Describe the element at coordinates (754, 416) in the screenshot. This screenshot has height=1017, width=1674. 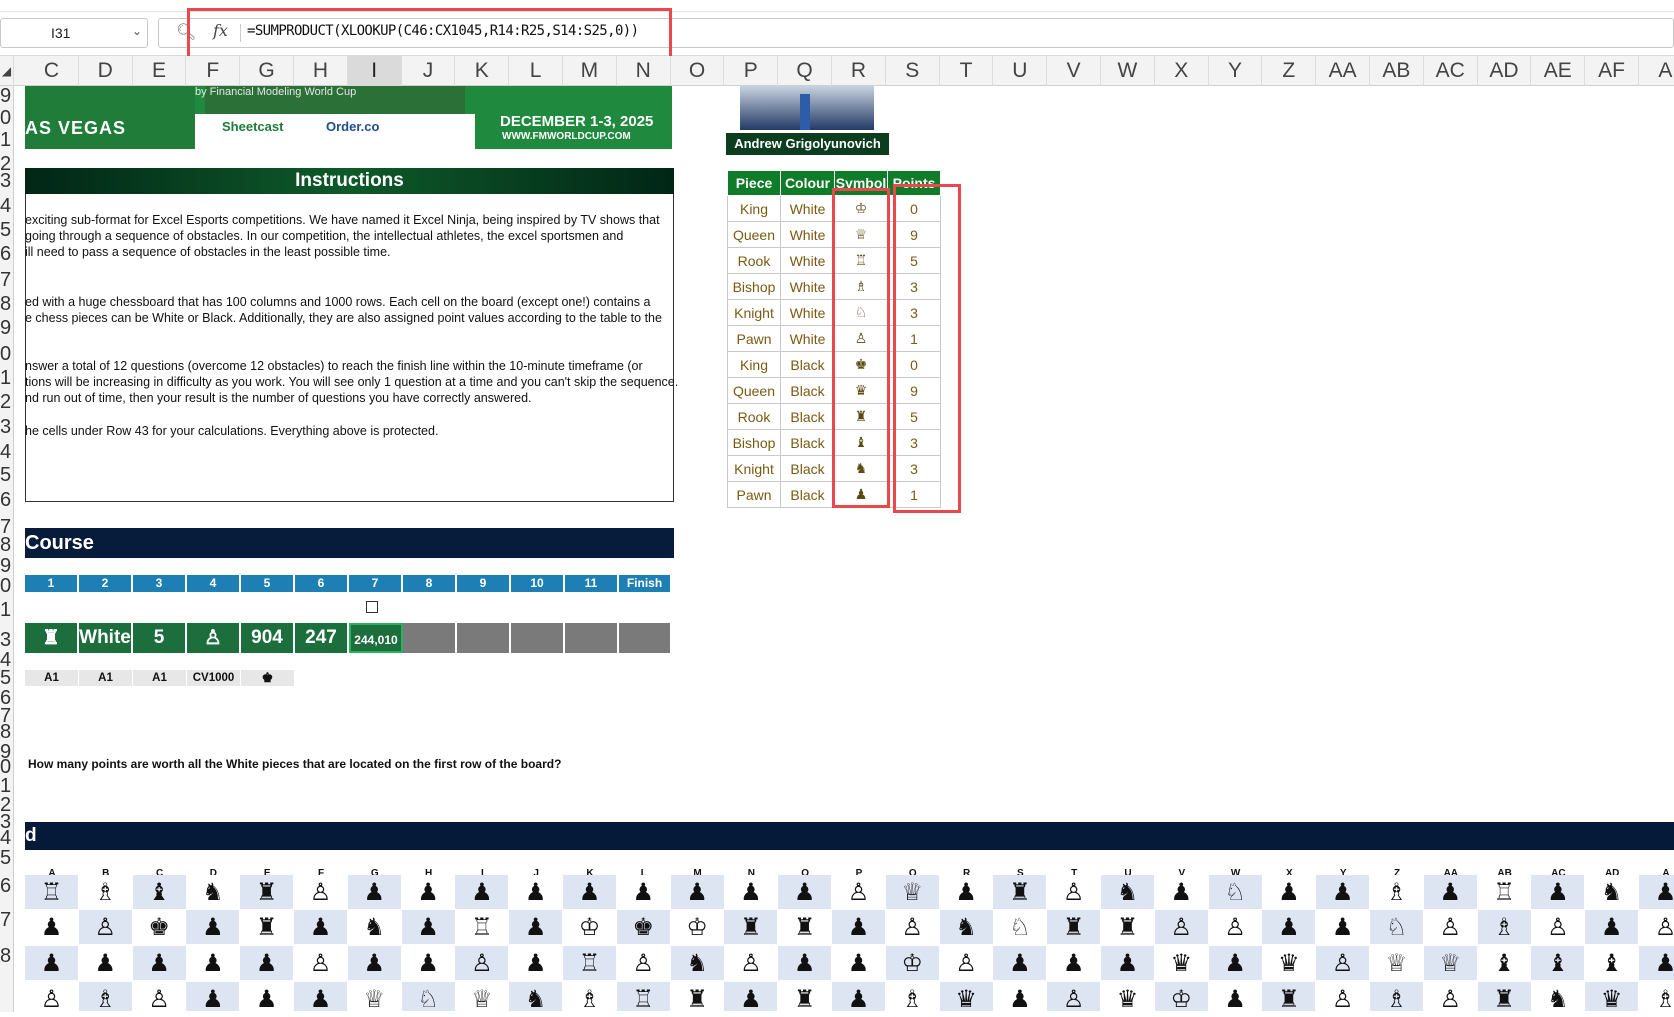
I see `piece-name: Rook` at that location.